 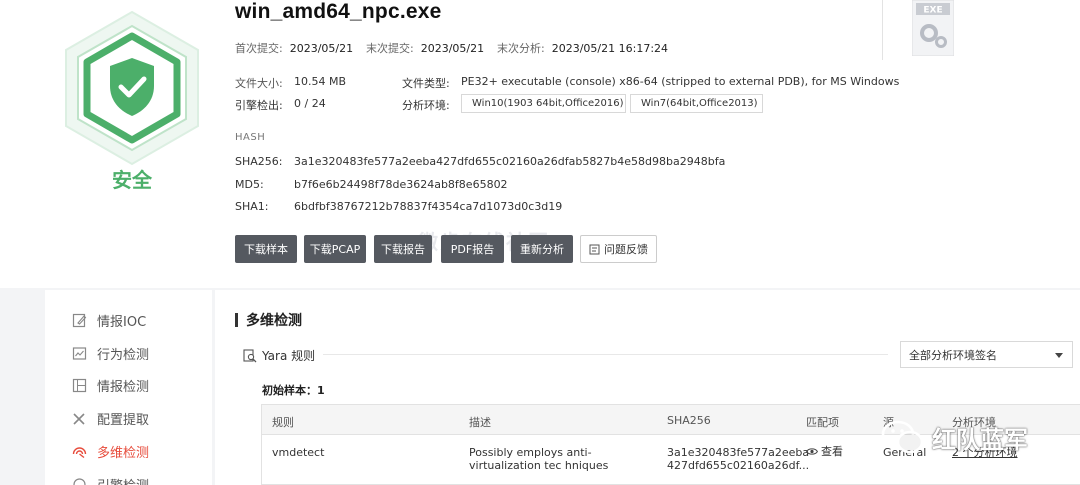 I want to click on sidebar: 情报IOC 行为检测 情报检测 配置提取 多维检测 引擎检测, so click(x=128, y=387).